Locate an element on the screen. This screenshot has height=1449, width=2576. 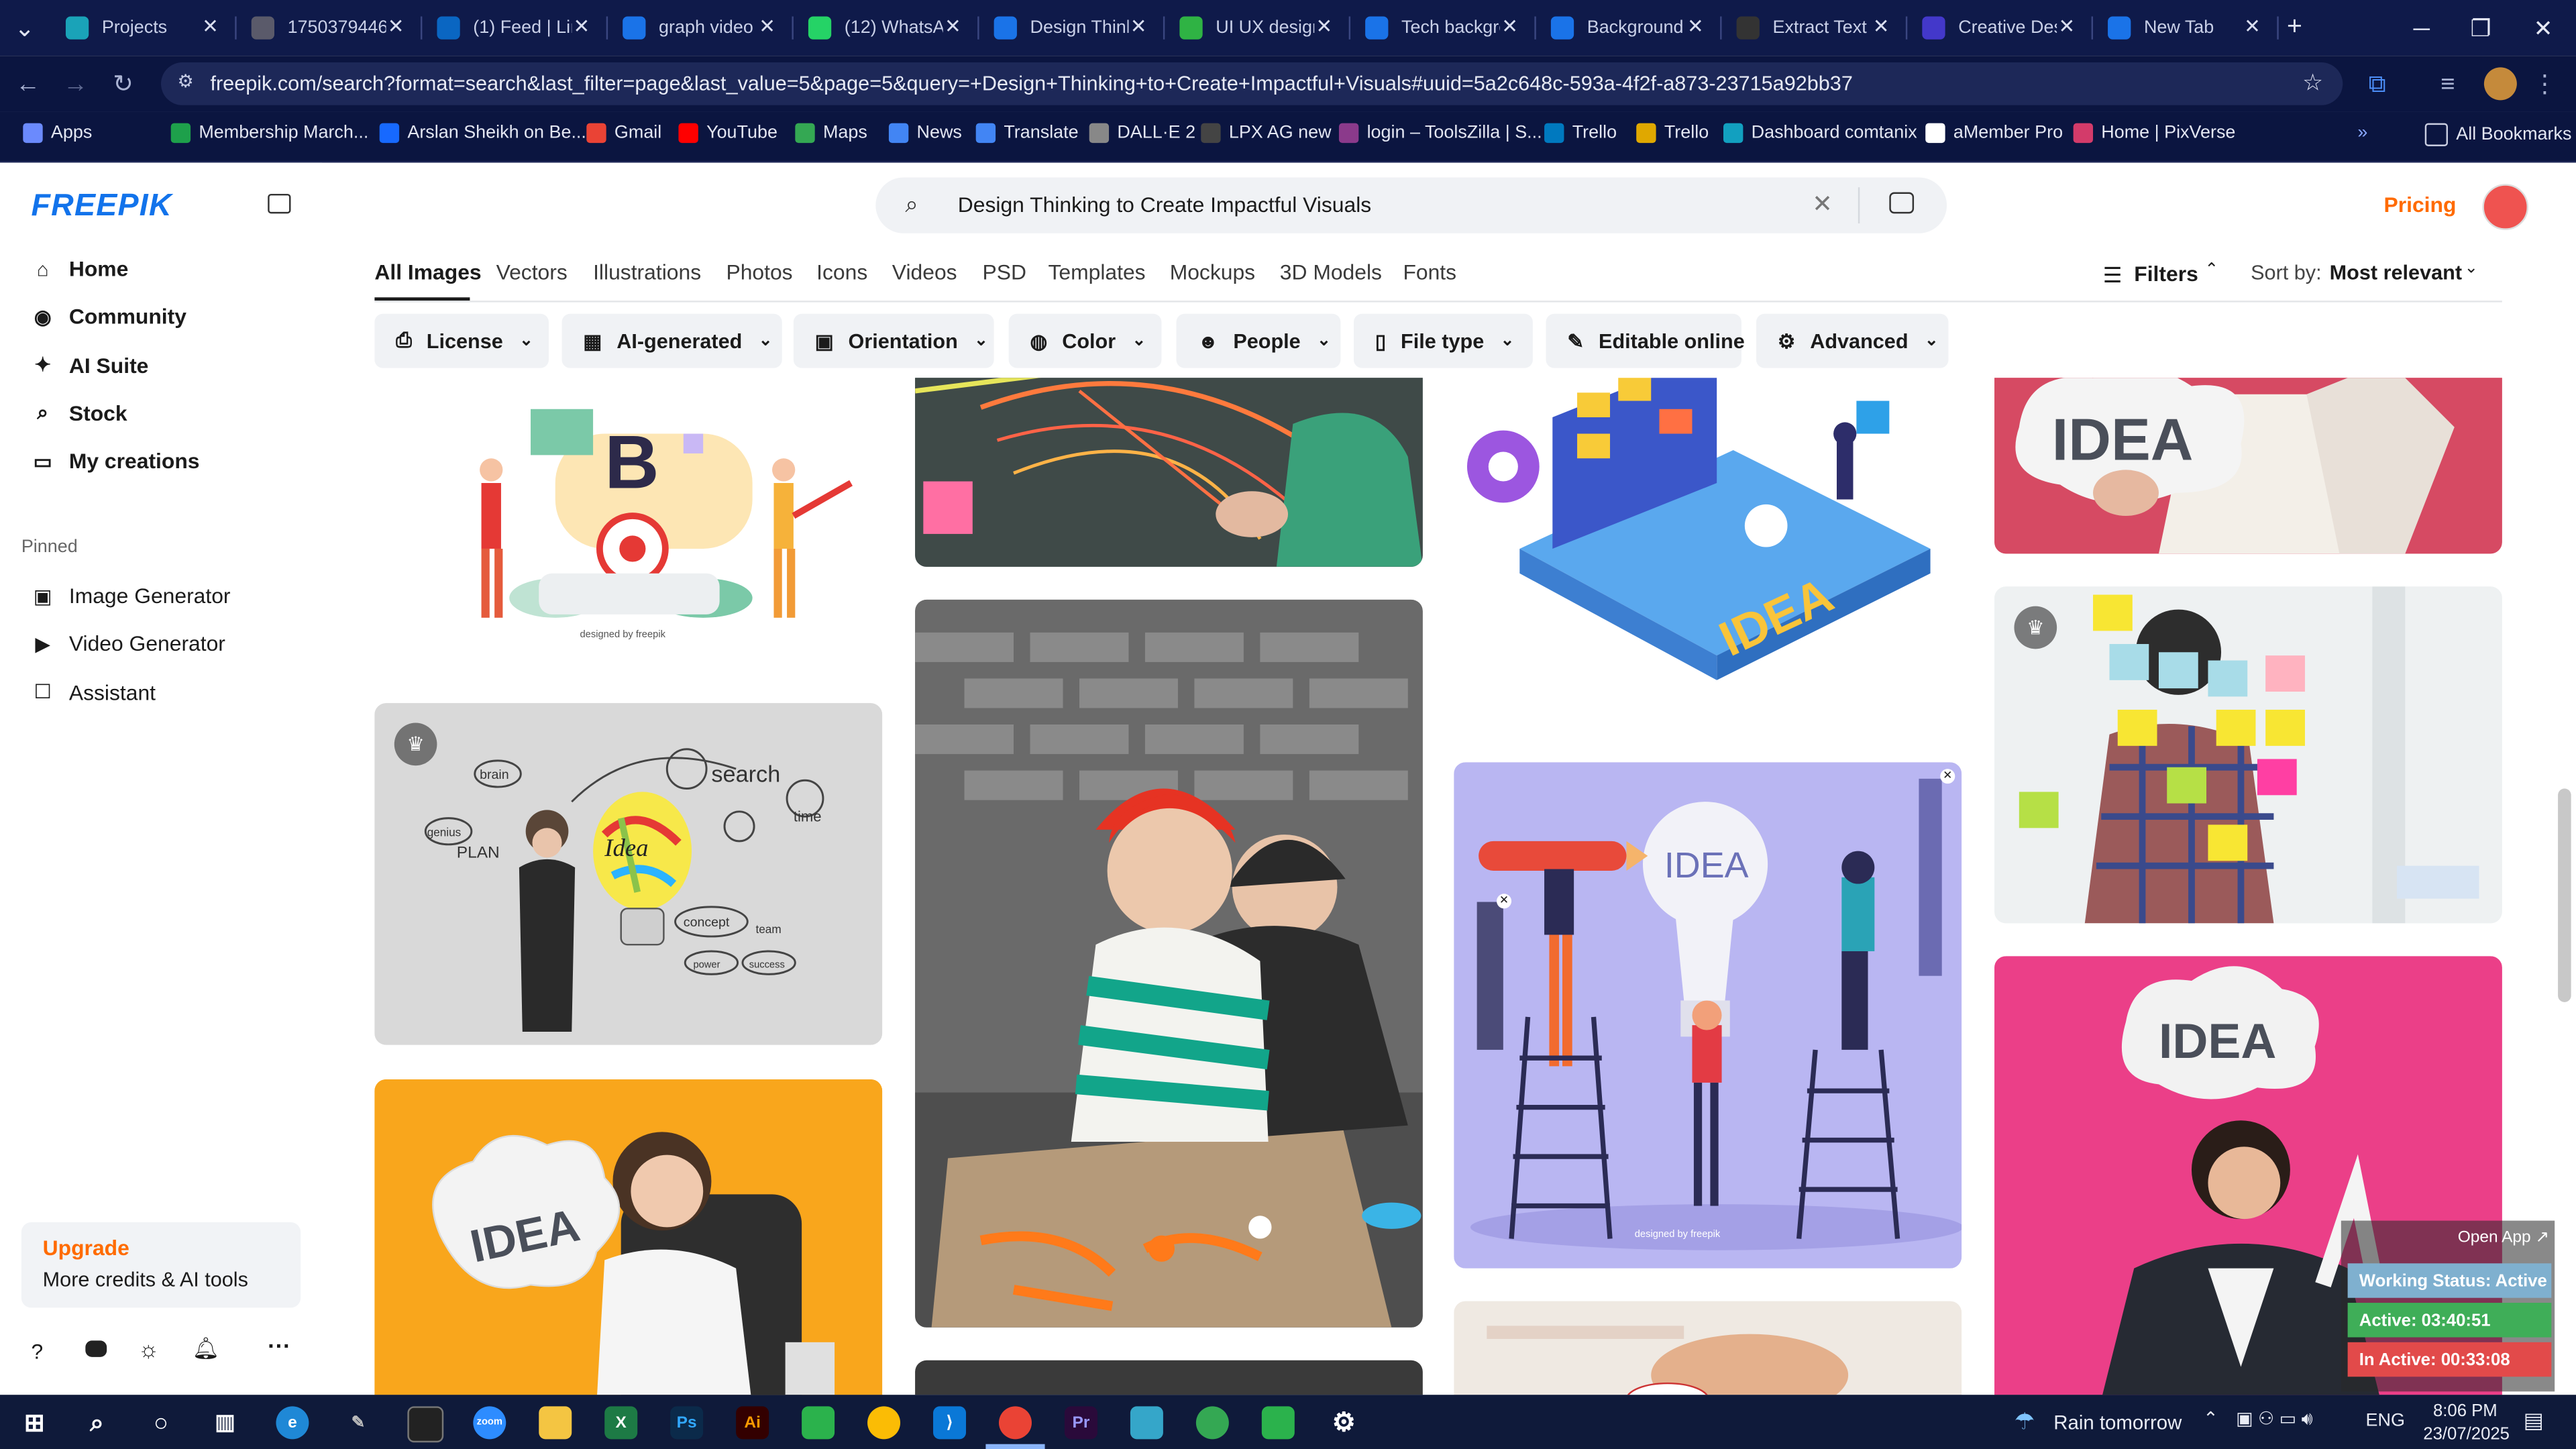
bookmark-item: Home | PixVerse is located at coordinates (2154, 133).